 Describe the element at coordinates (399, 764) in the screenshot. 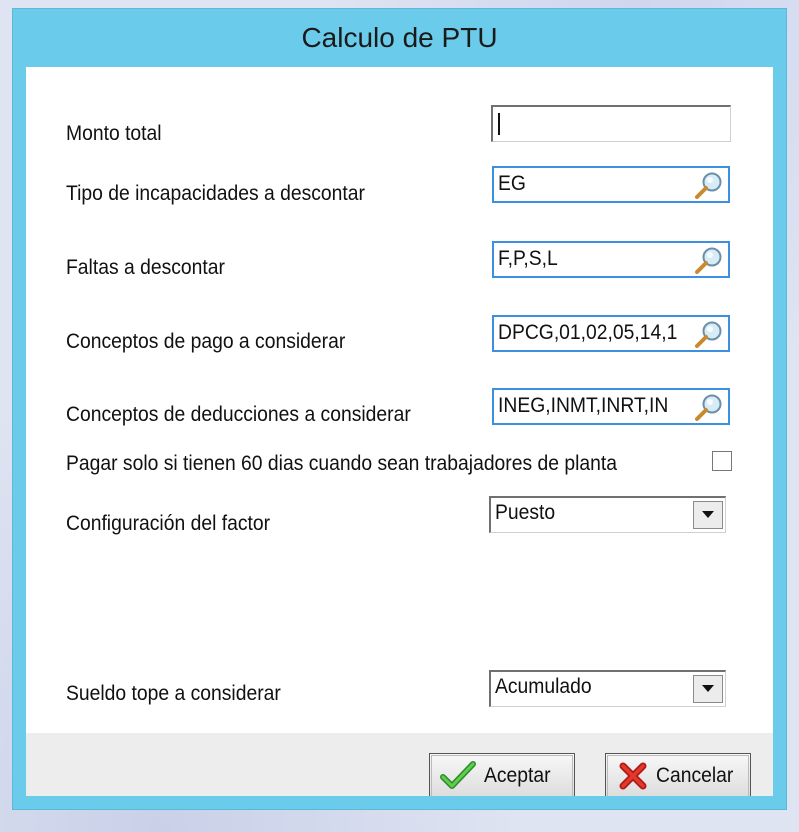

I see `dialog-footer: Aceptar Cancelar` at that location.